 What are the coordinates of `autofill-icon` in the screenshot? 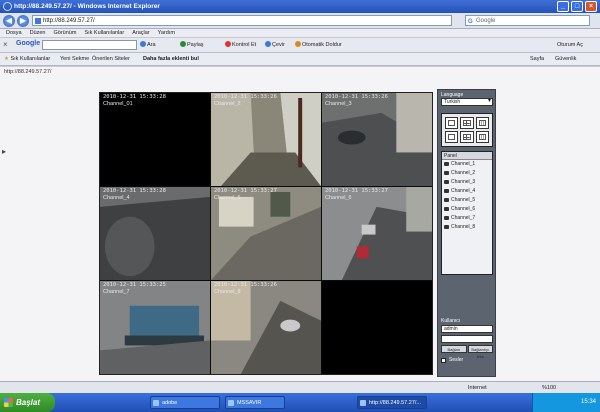 It's located at (298, 44).